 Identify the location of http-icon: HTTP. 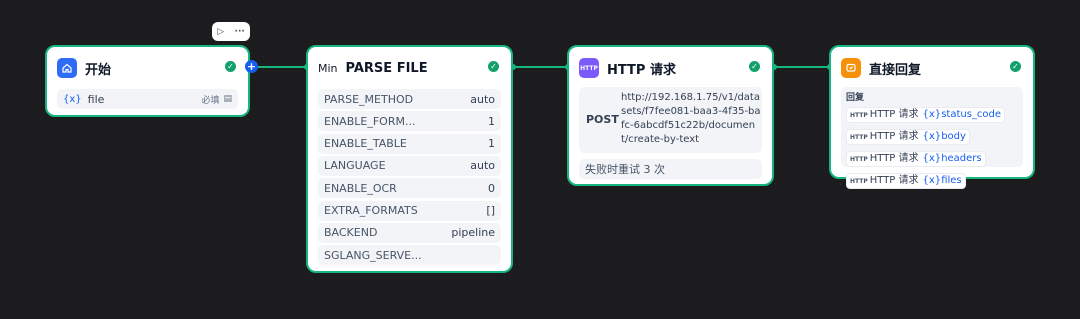
(589, 68).